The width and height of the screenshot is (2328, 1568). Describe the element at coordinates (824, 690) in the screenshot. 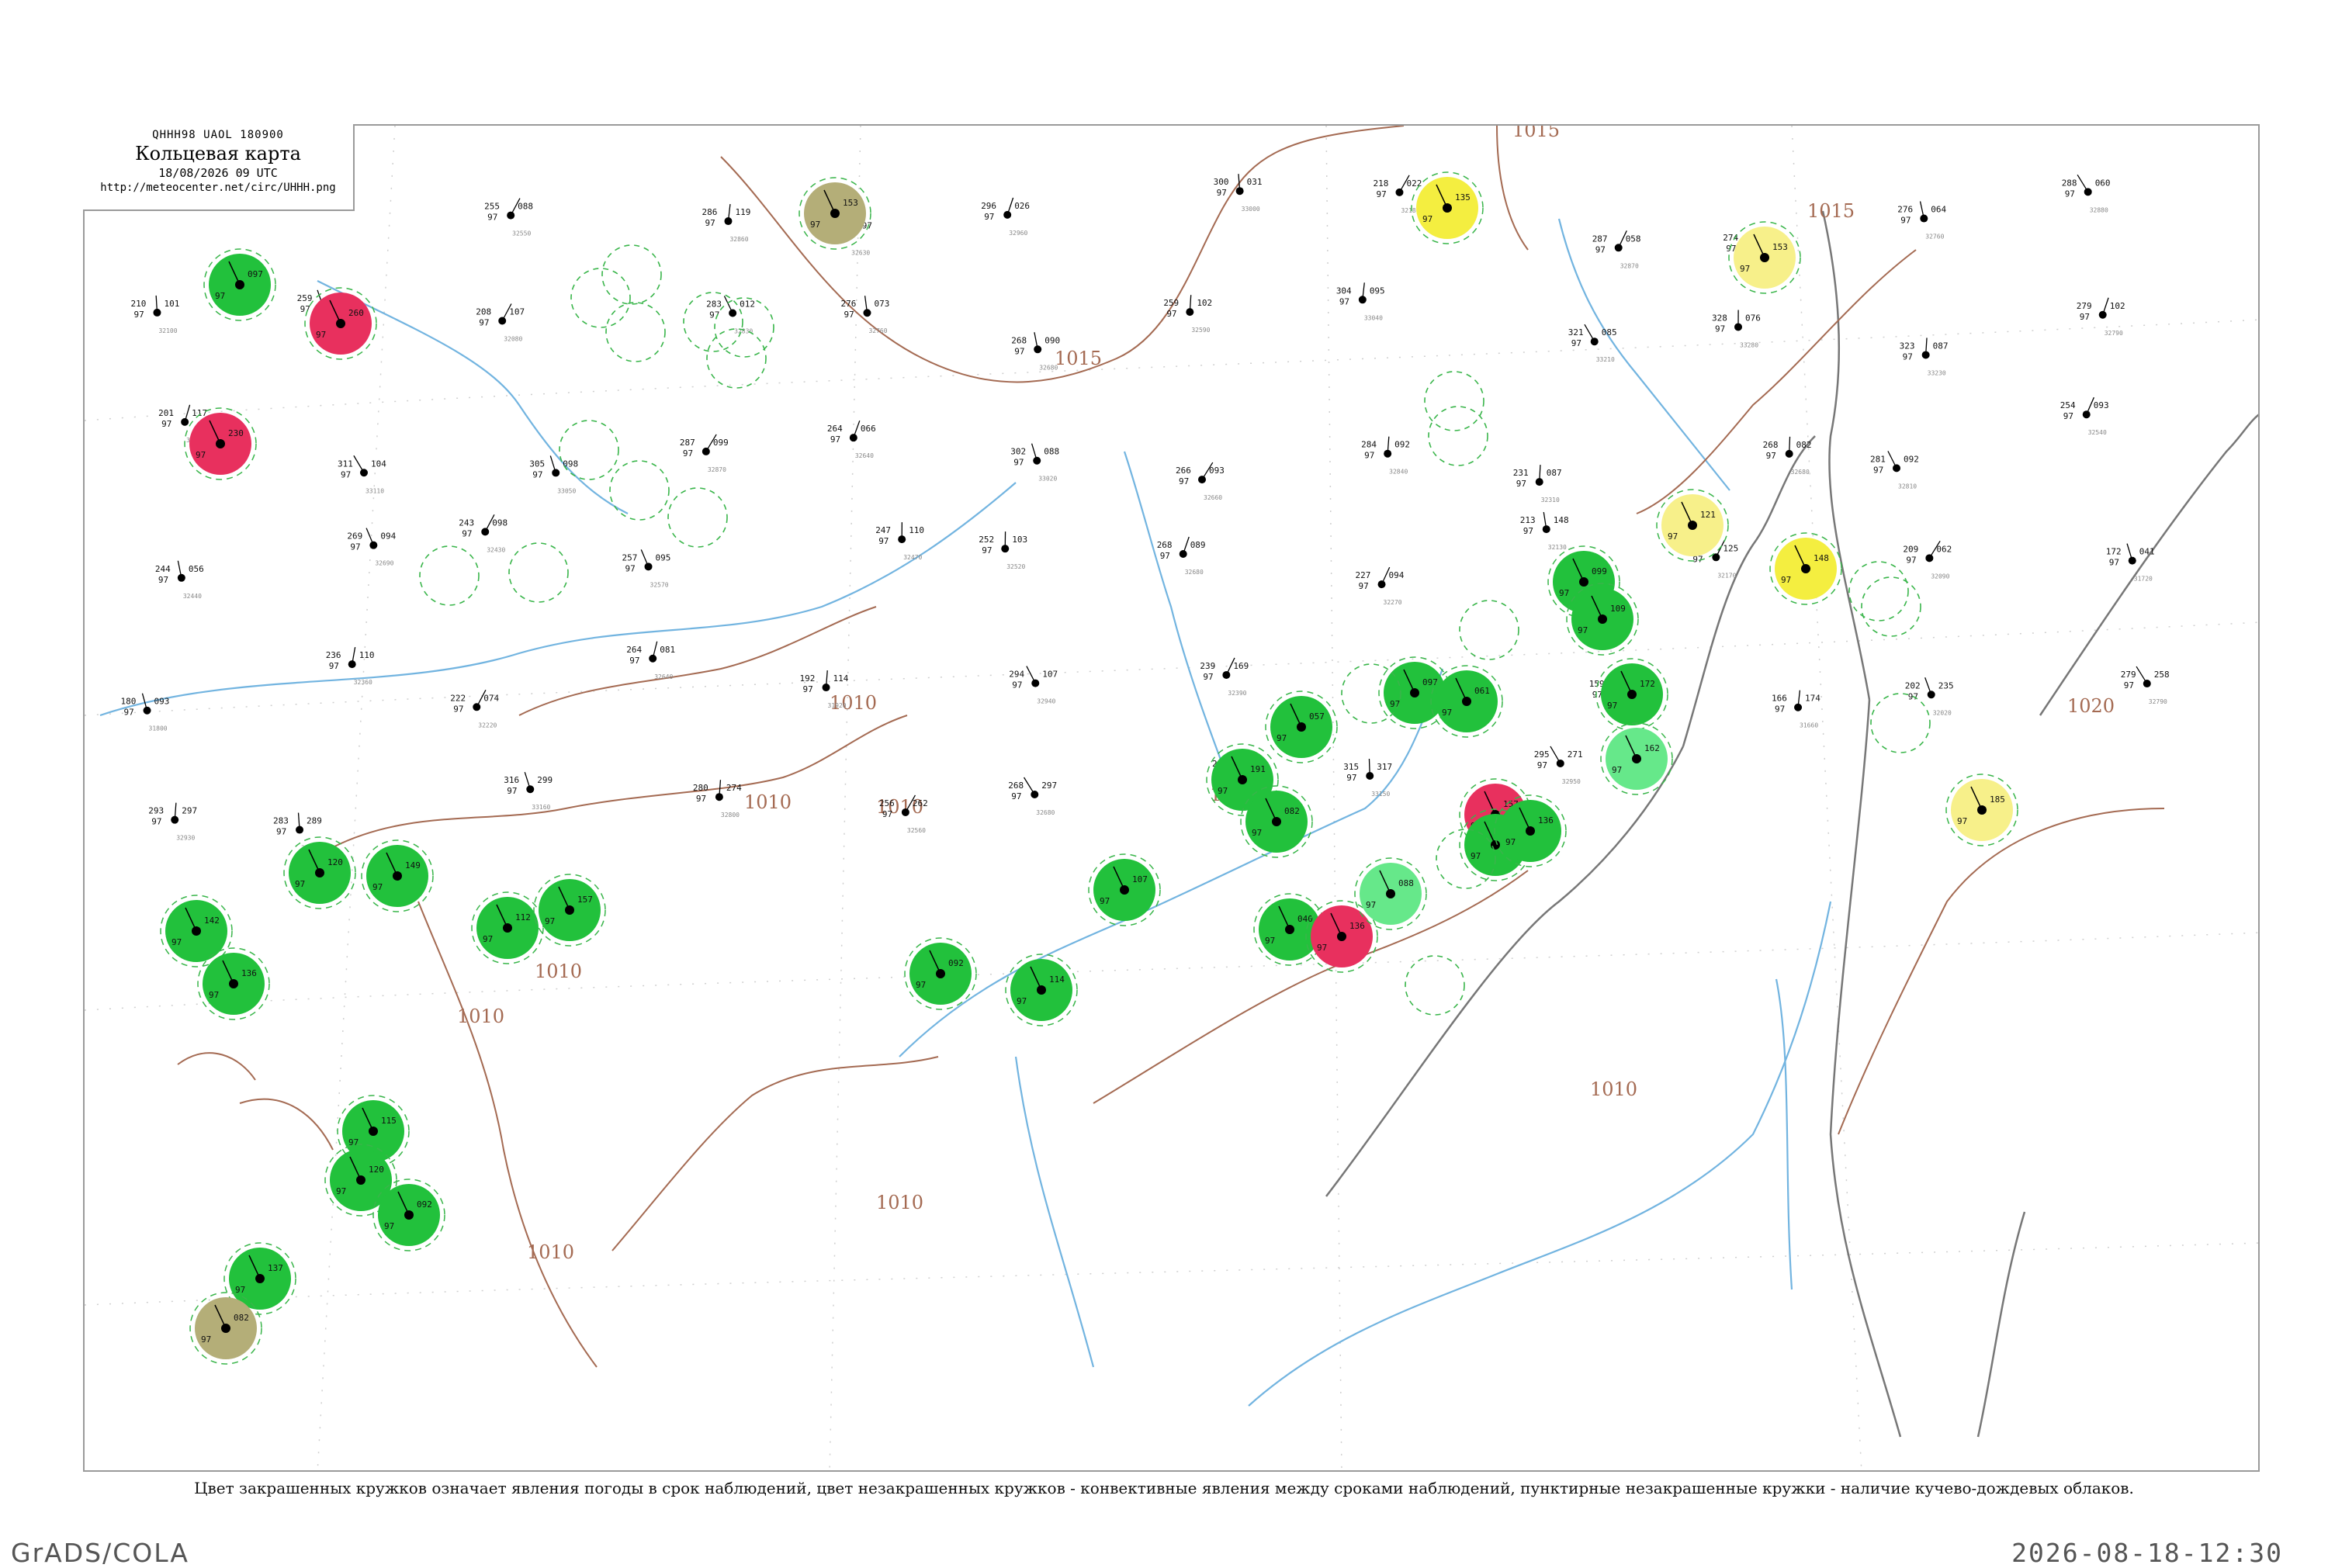

I see `station-plot: 1921149731920` at that location.